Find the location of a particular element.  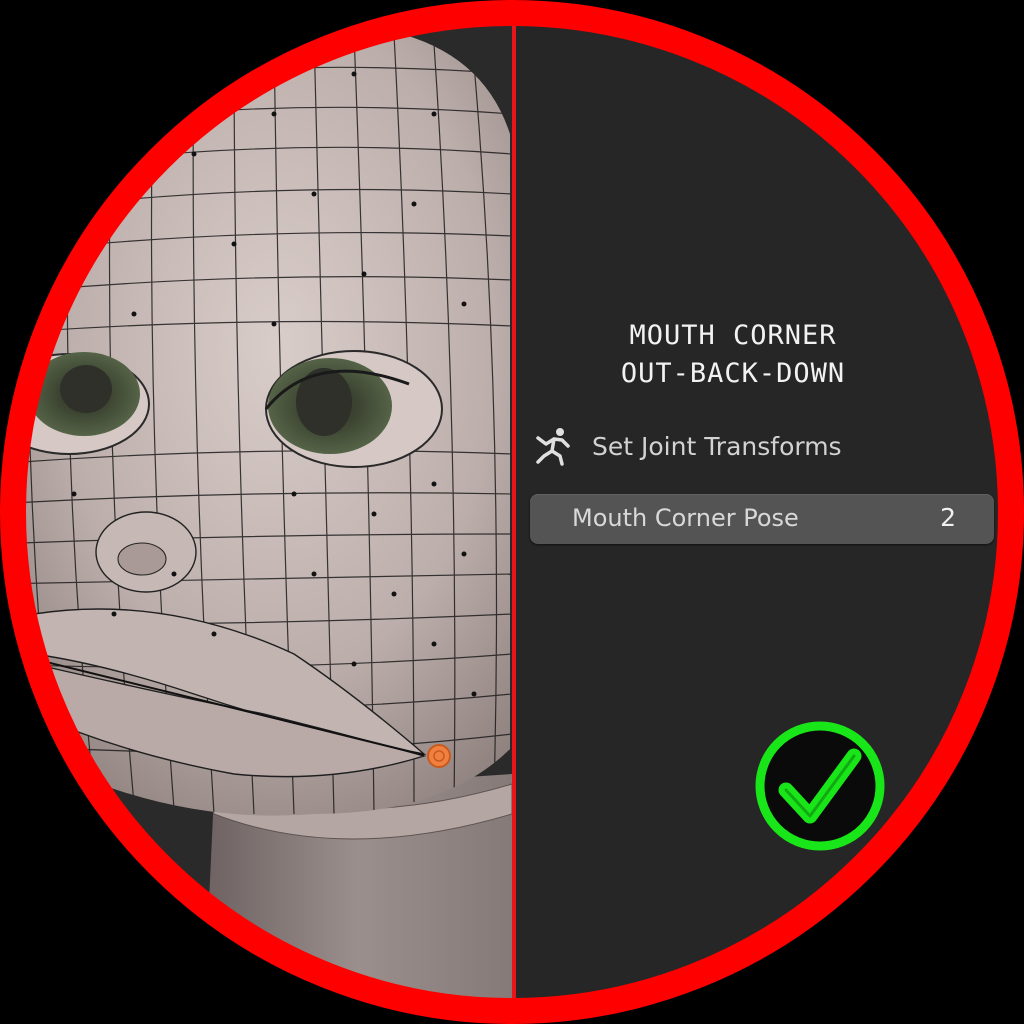

set-joint-transforms-button: Set Joint Transforms is located at coordinates (687, 446).